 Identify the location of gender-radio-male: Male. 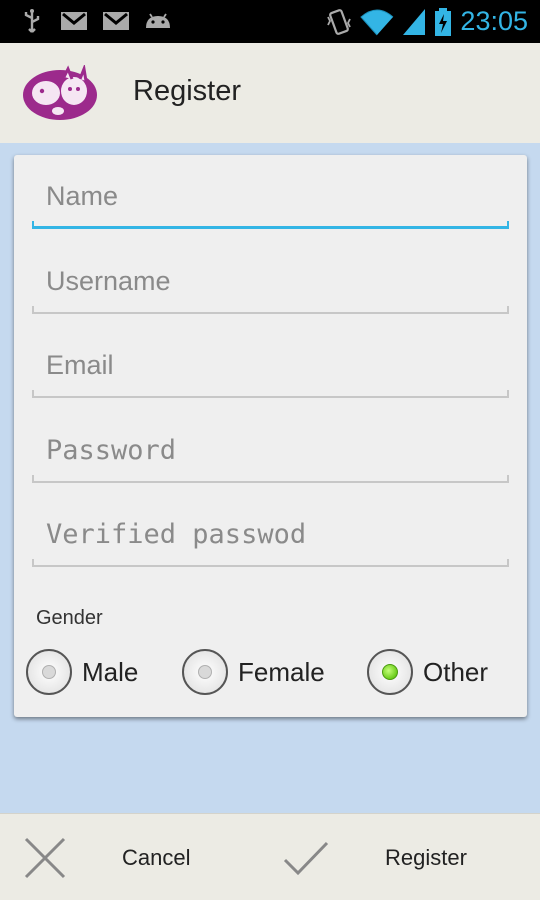
(82, 672).